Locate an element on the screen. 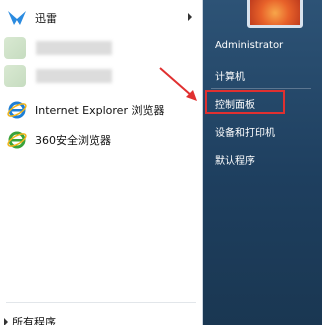 The height and width of the screenshot is (325, 322). submenu-arrow-icon is located at coordinates (190, 17).